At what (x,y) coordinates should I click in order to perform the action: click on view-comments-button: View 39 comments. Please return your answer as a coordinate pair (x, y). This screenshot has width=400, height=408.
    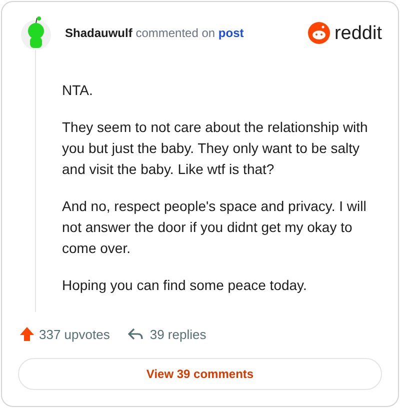
    Looking at the image, I should click on (200, 374).